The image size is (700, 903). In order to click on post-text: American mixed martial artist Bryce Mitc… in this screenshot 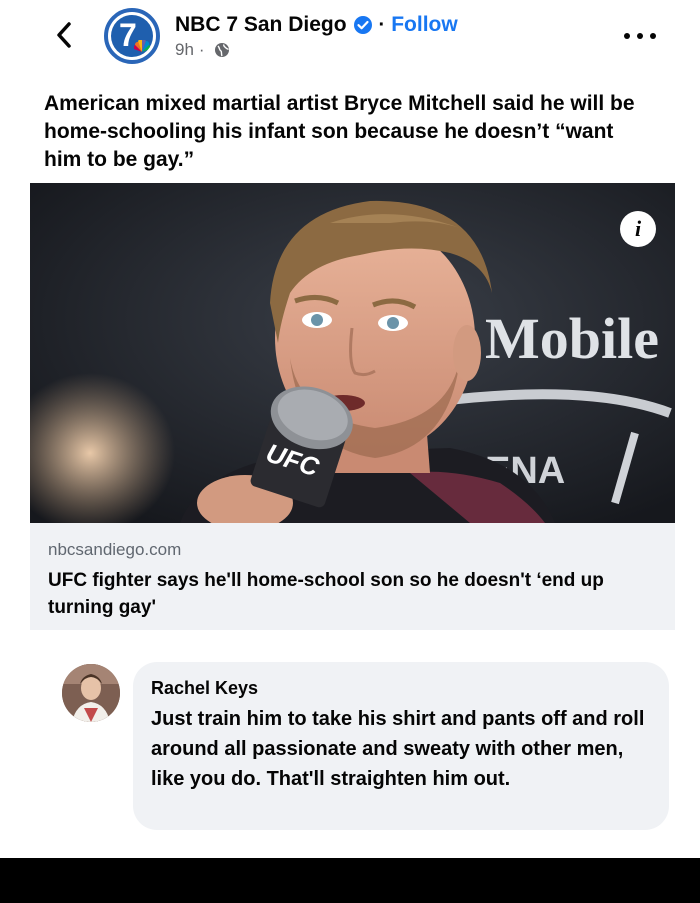, I will do `click(339, 131)`.